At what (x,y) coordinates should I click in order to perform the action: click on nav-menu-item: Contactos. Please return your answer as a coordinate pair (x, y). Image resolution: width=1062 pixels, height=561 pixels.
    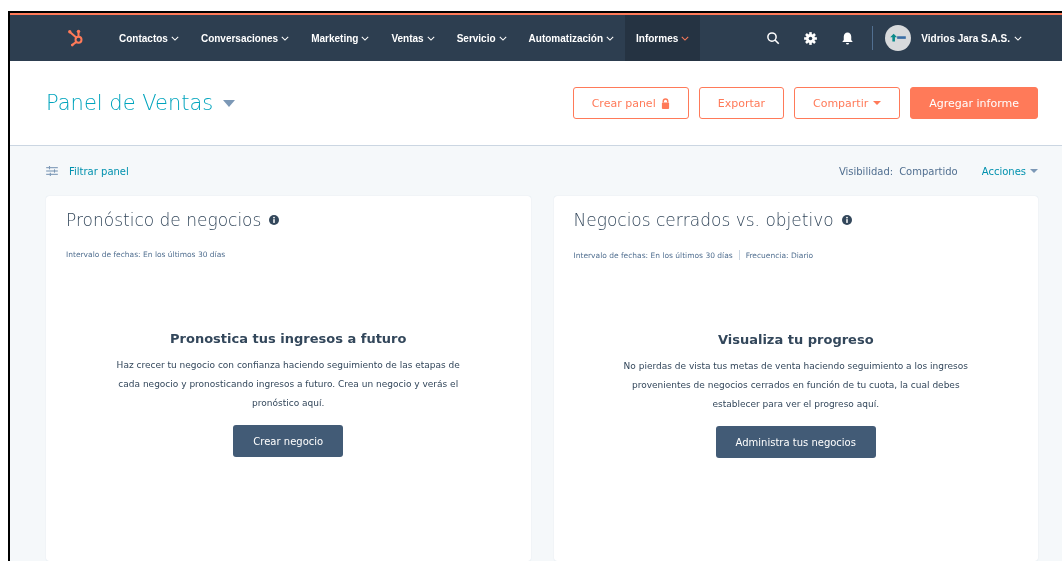
    Looking at the image, I should click on (149, 38).